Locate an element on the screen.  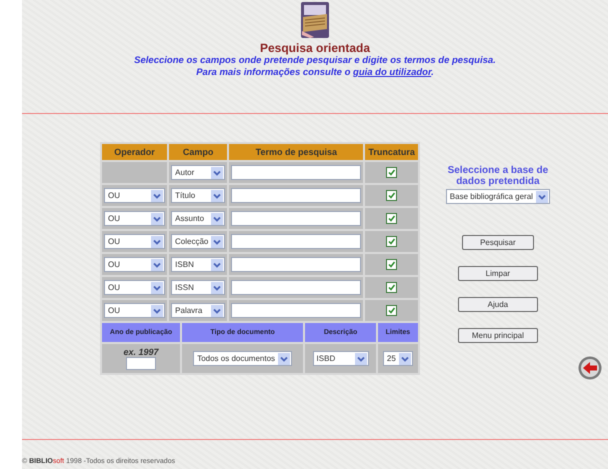
dropdown: Autor is located at coordinates (198, 172).